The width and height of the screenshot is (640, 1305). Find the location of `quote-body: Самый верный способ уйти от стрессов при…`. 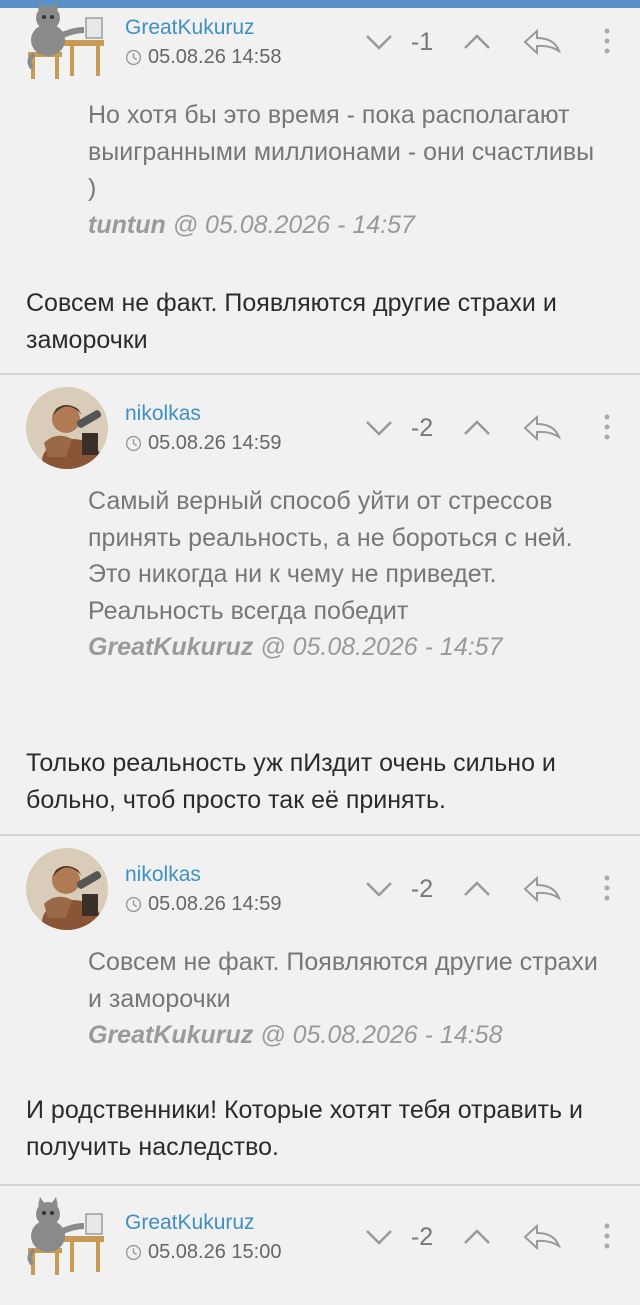

quote-body: Самый верный способ уйти от стрессов при… is located at coordinates (330, 556).